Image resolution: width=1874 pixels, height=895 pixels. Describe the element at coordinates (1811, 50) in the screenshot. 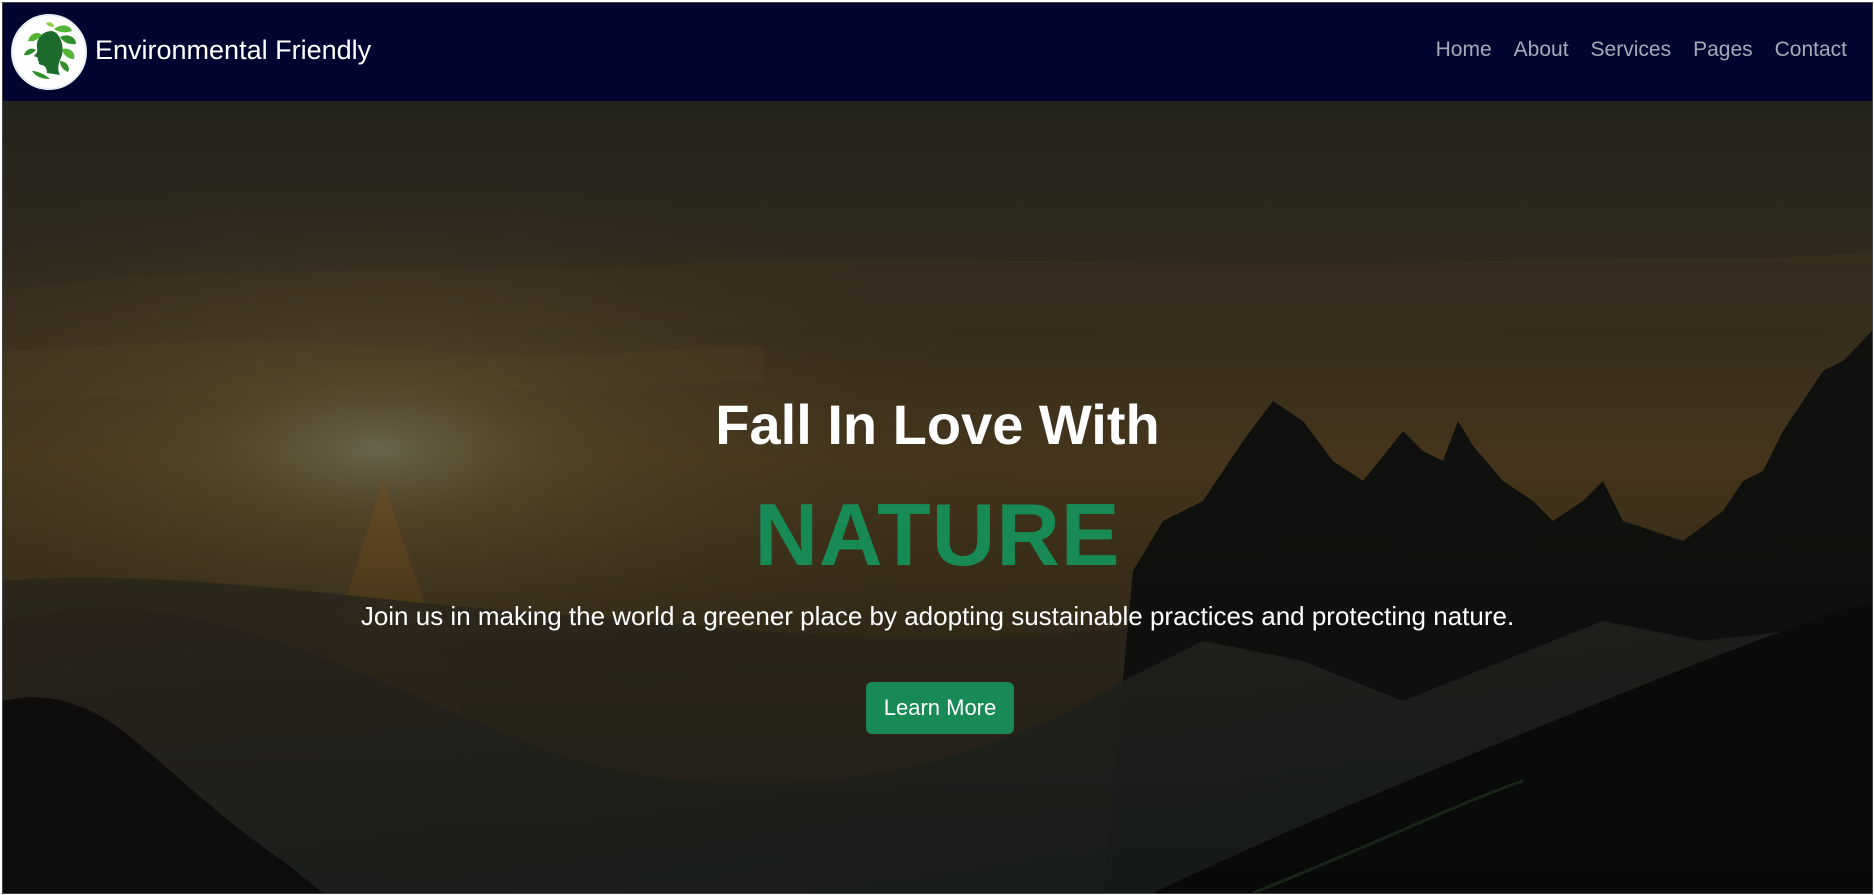

I see `nav-link-contact: Contact` at that location.